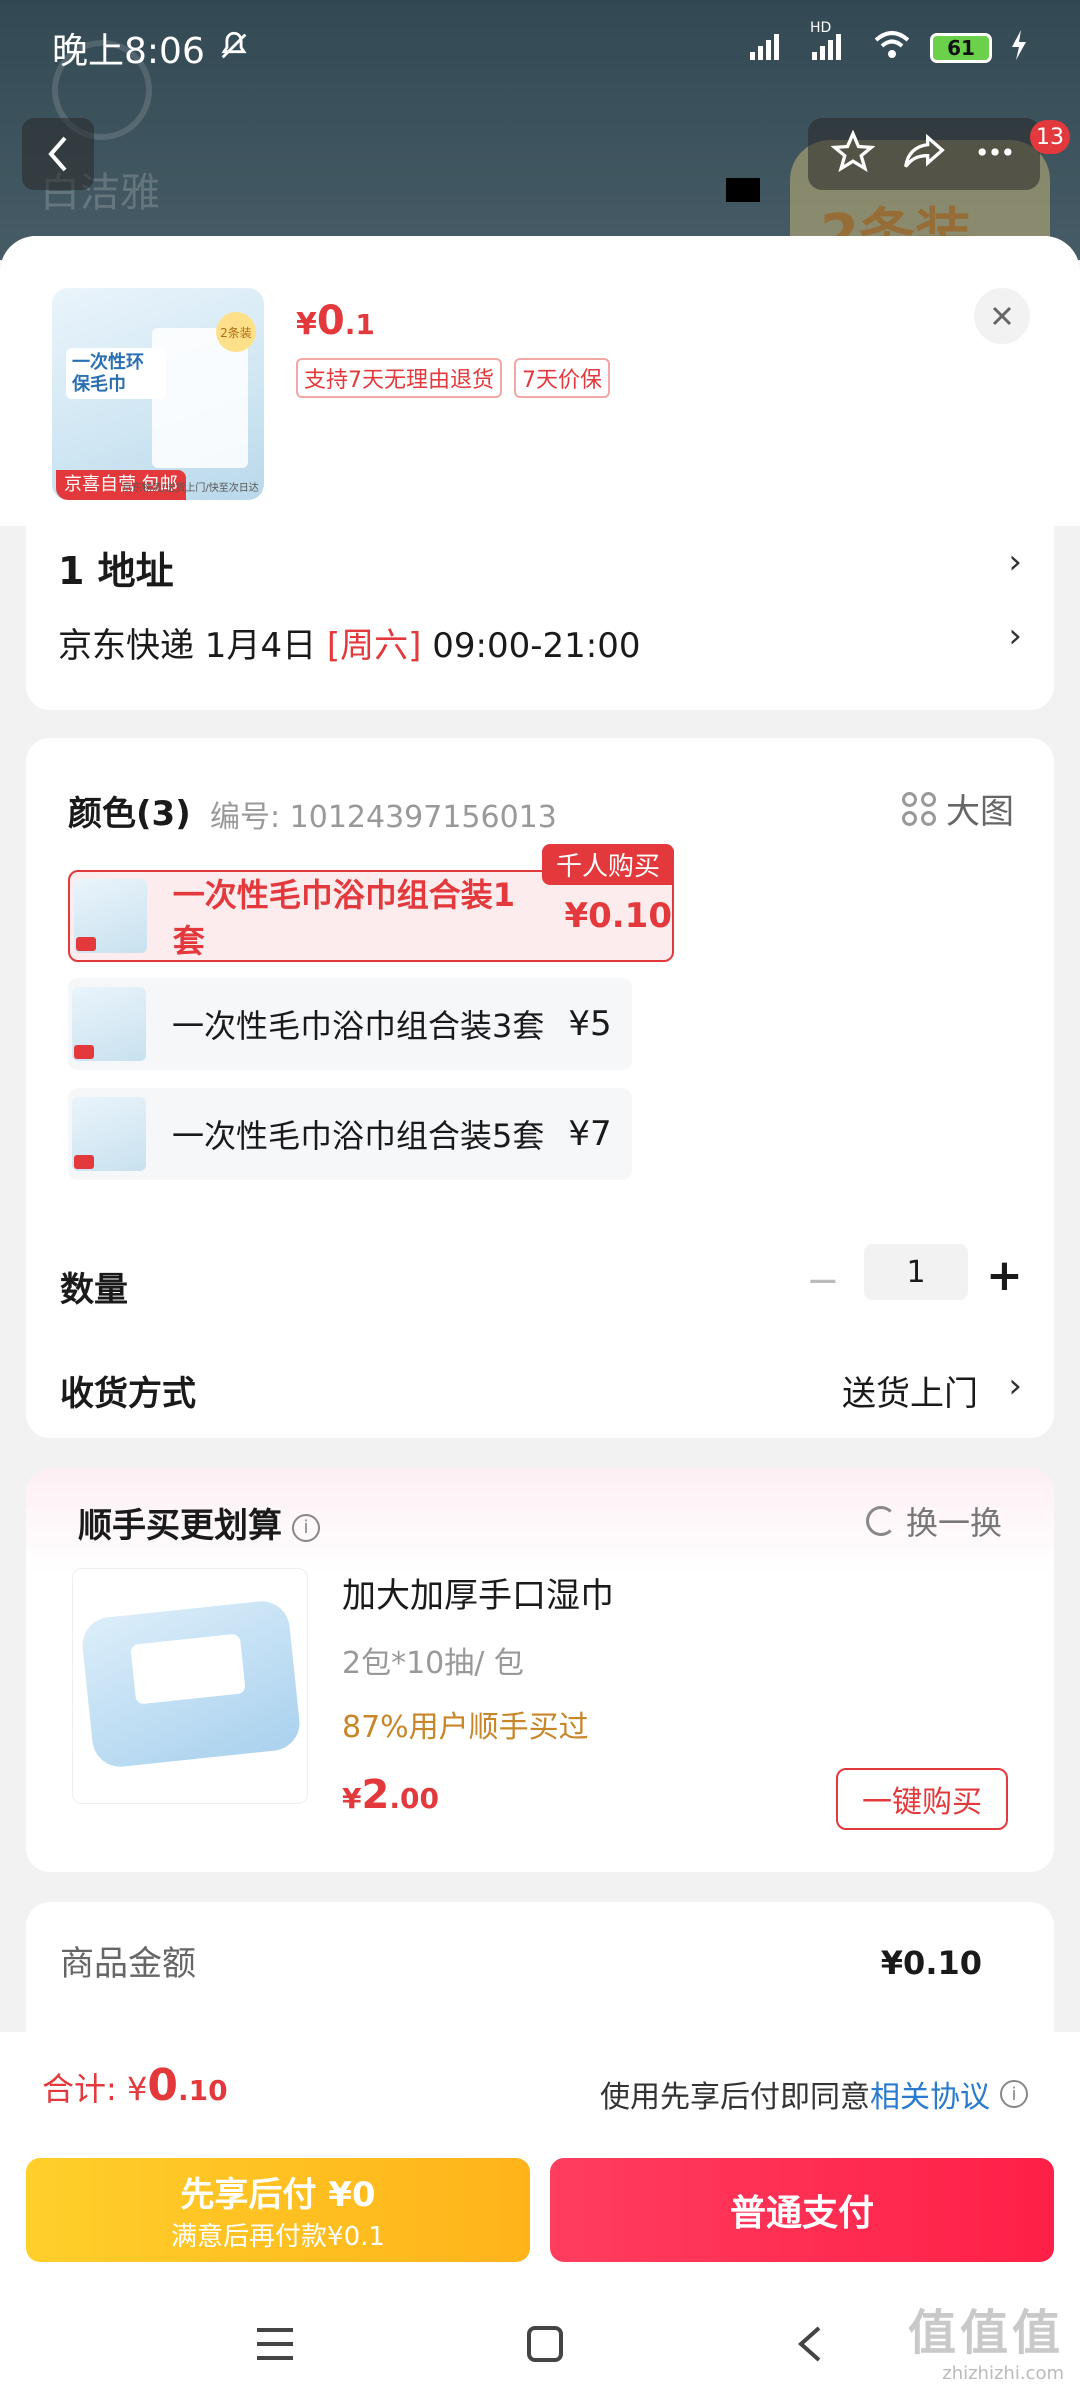 The height and width of the screenshot is (2400, 1080). Describe the element at coordinates (202, 2090) in the screenshot. I see `total-dec: .10` at that location.